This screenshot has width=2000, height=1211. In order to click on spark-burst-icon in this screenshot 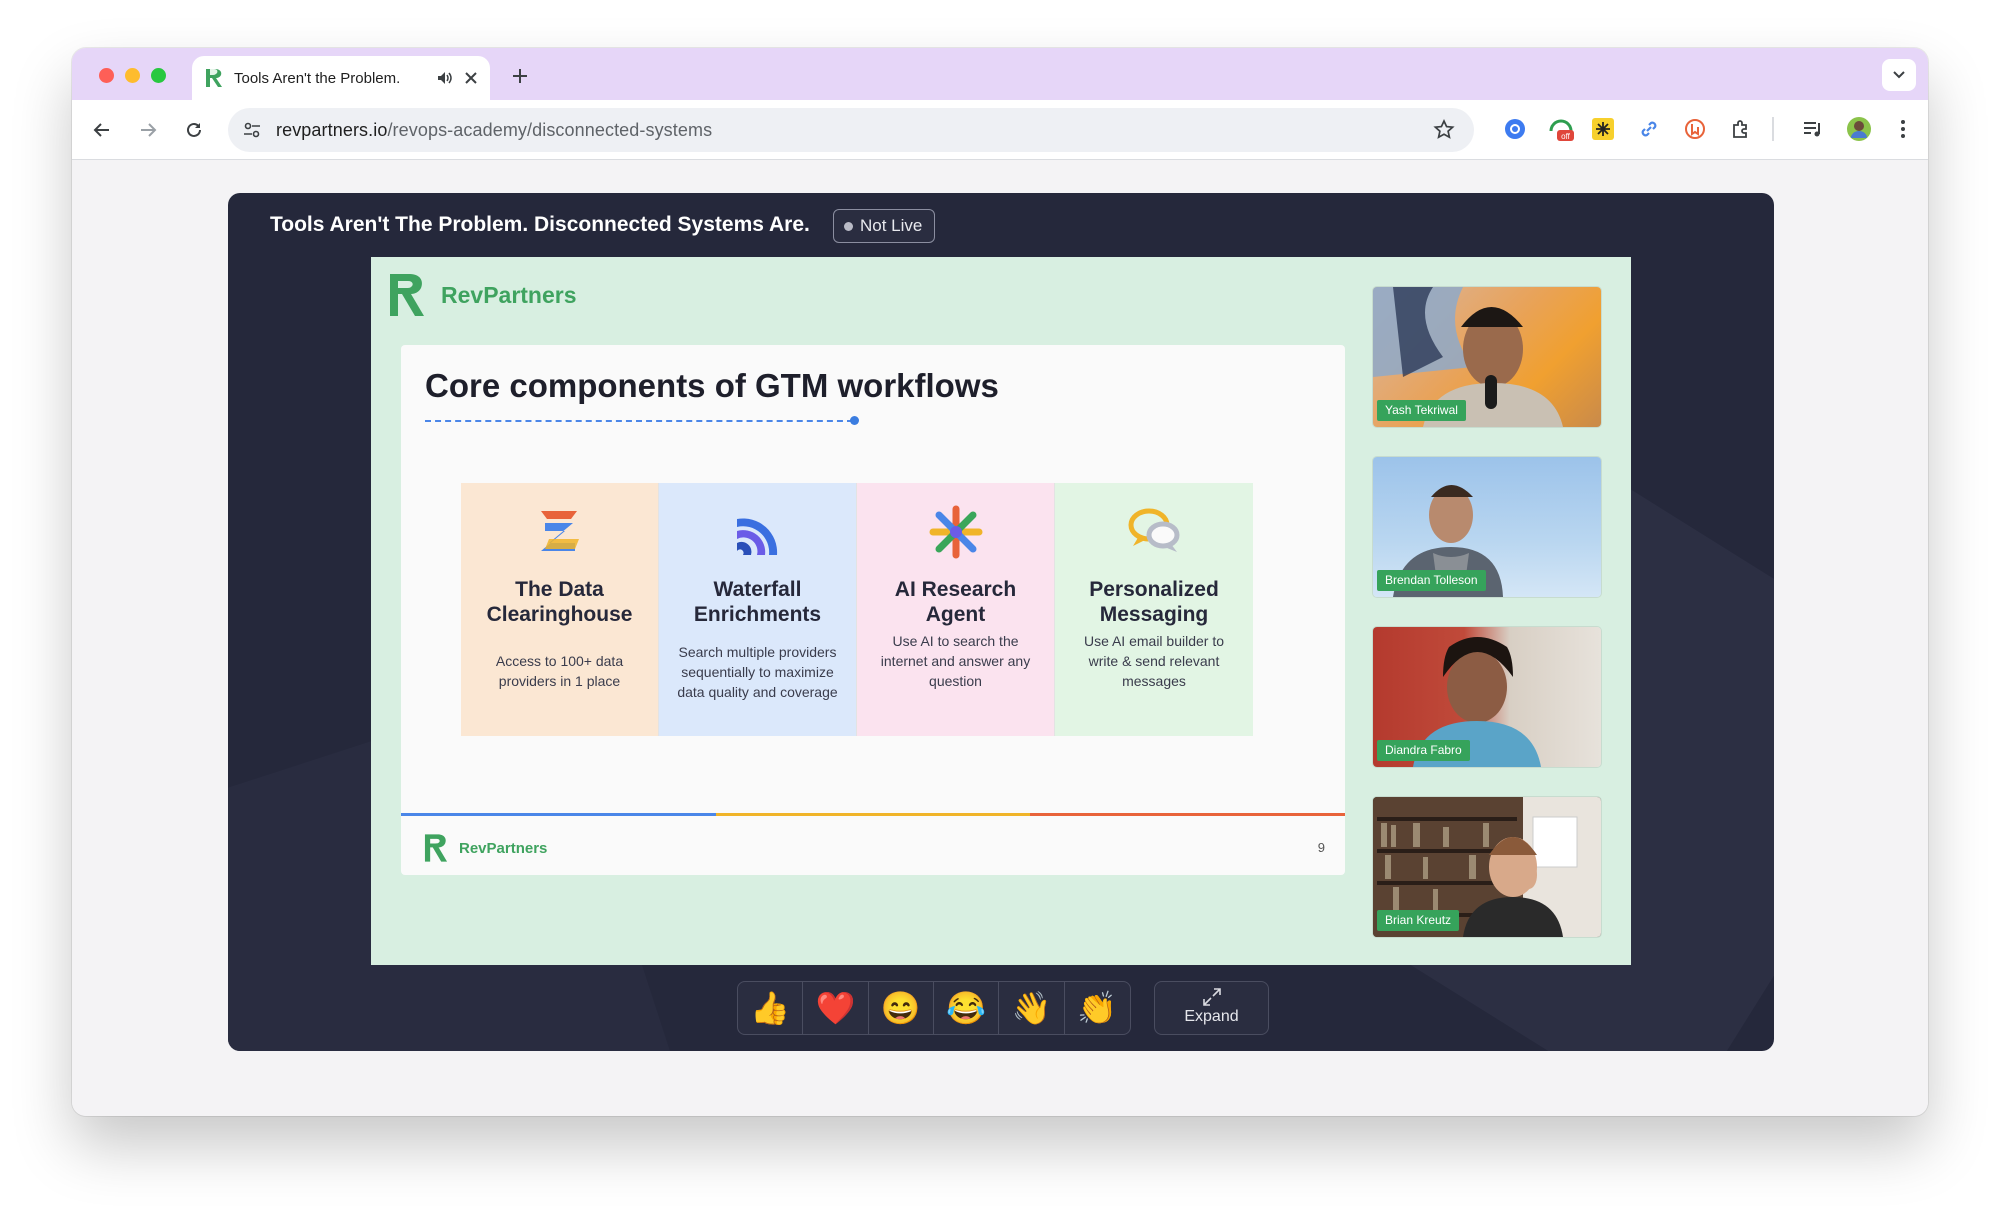, I will do `click(956, 532)`.